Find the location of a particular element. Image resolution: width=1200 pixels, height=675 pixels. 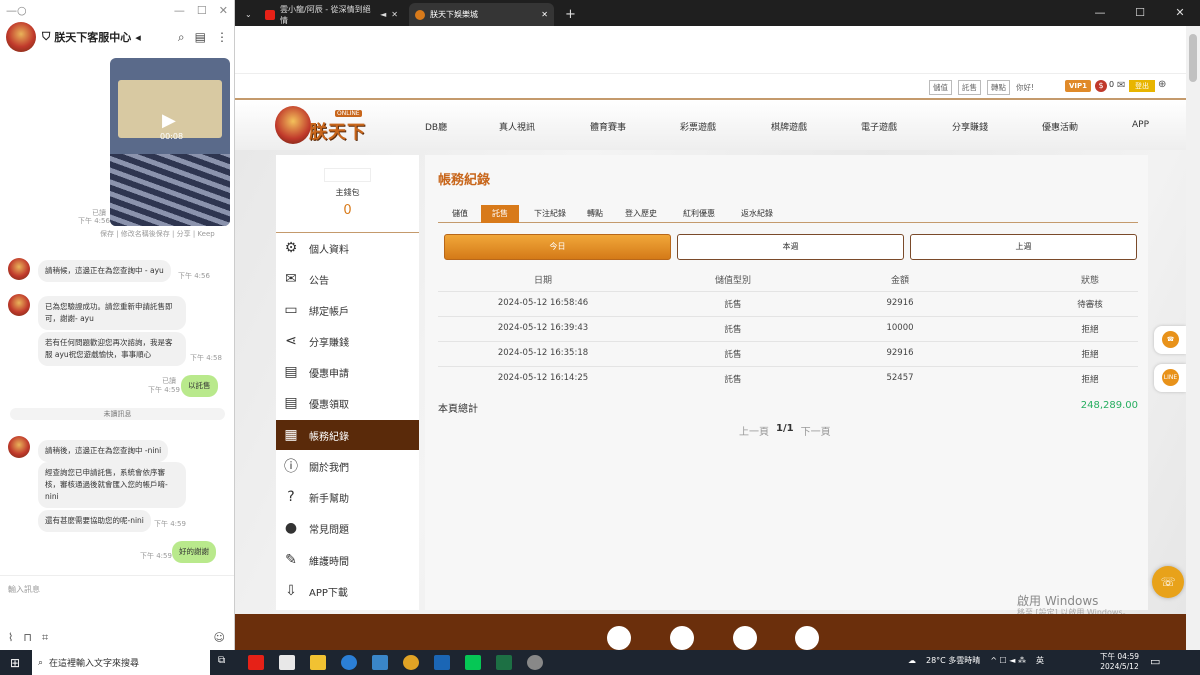

floating-line-button: LINE is located at coordinates (1170, 378).